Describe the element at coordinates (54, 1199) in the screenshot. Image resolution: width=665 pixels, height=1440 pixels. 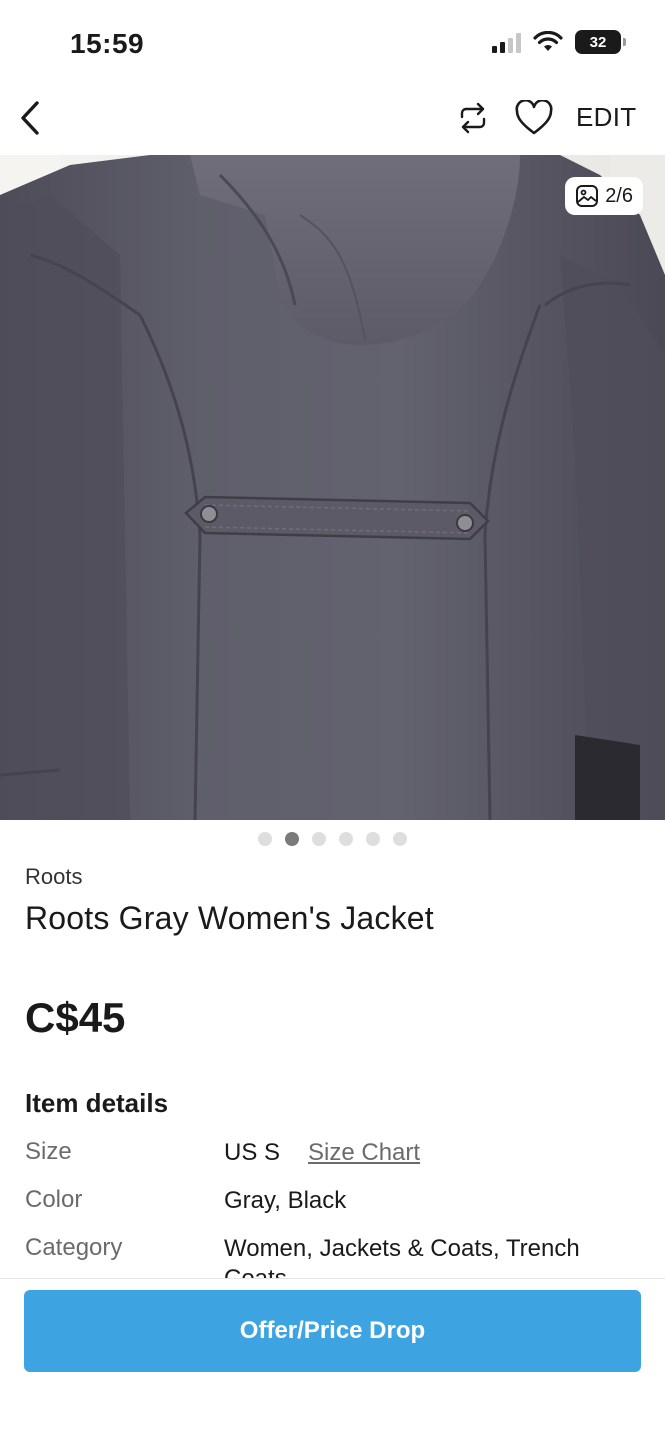
I see `color-label: Color` at that location.